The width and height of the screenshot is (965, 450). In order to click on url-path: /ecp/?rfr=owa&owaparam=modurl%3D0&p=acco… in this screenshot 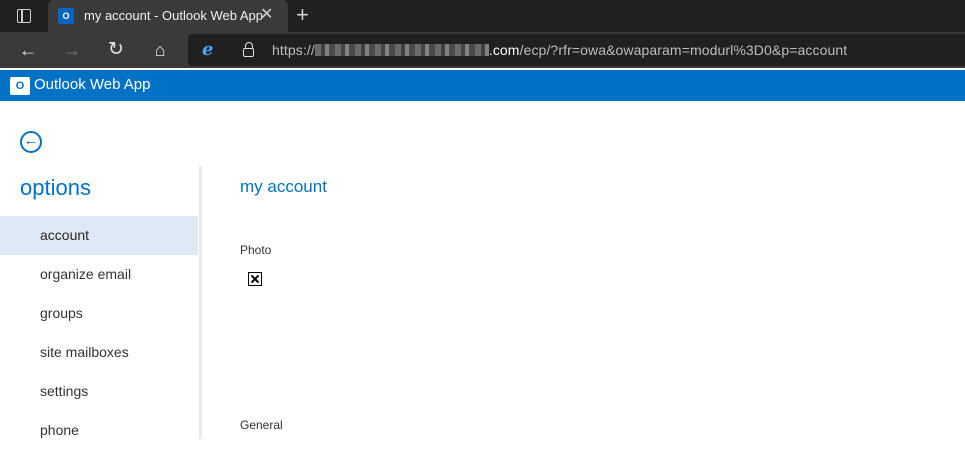, I will do `click(683, 50)`.